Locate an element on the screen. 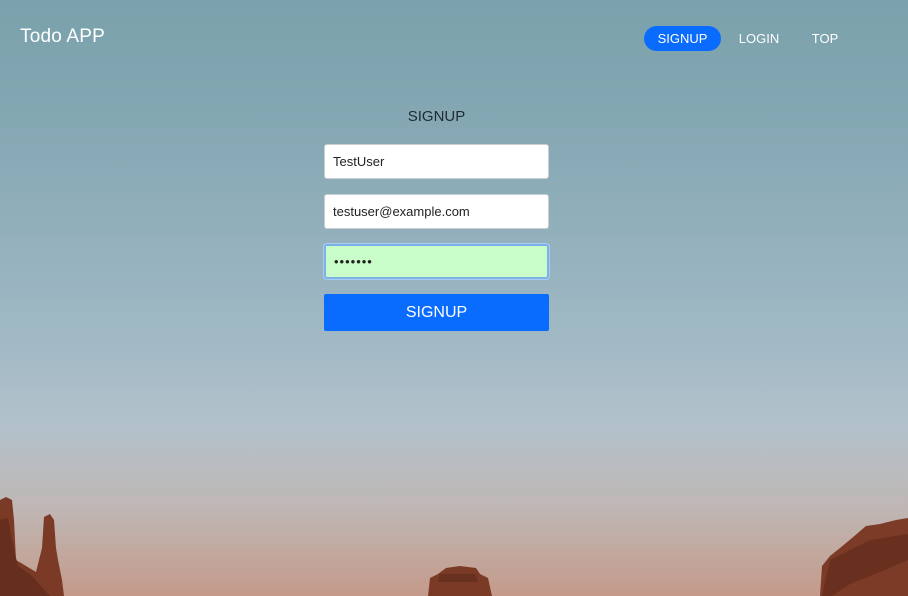 This screenshot has height=596, width=908. app-brand: Todo APP is located at coordinates (62, 37).